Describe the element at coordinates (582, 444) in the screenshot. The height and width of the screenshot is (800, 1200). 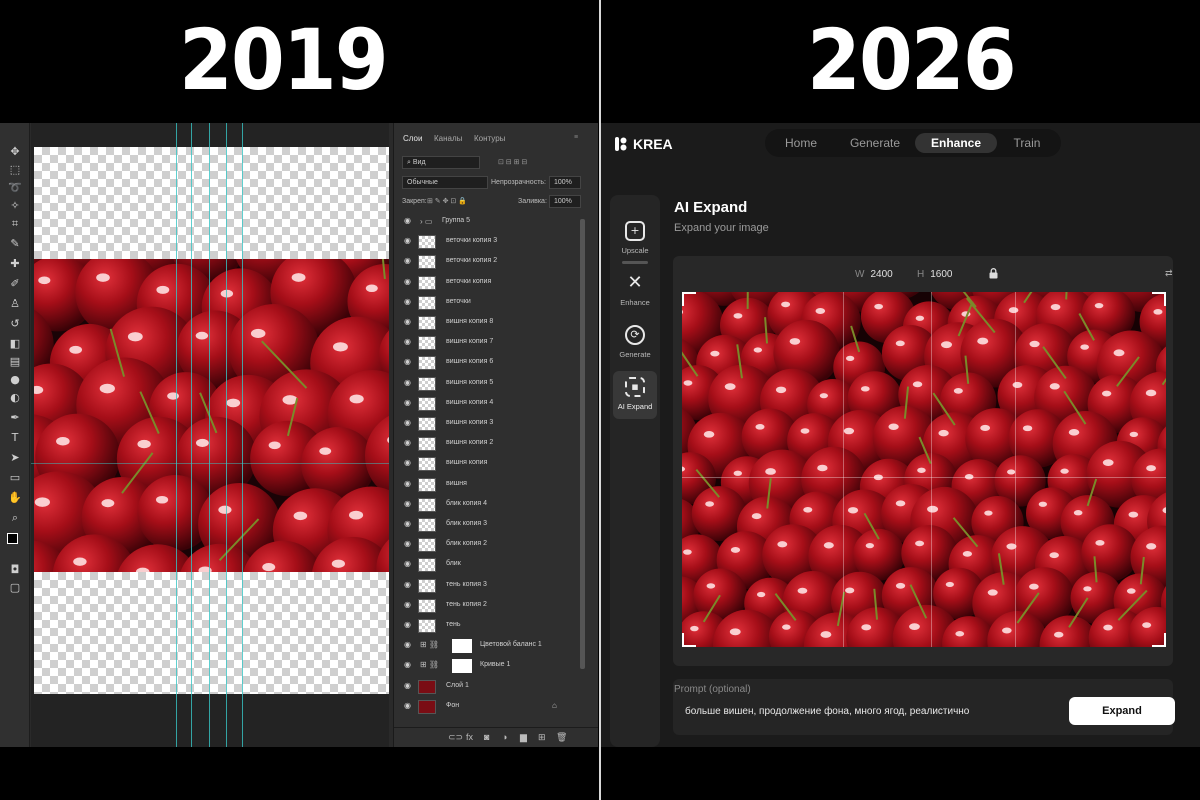
I see `layers-scrollbar` at that location.